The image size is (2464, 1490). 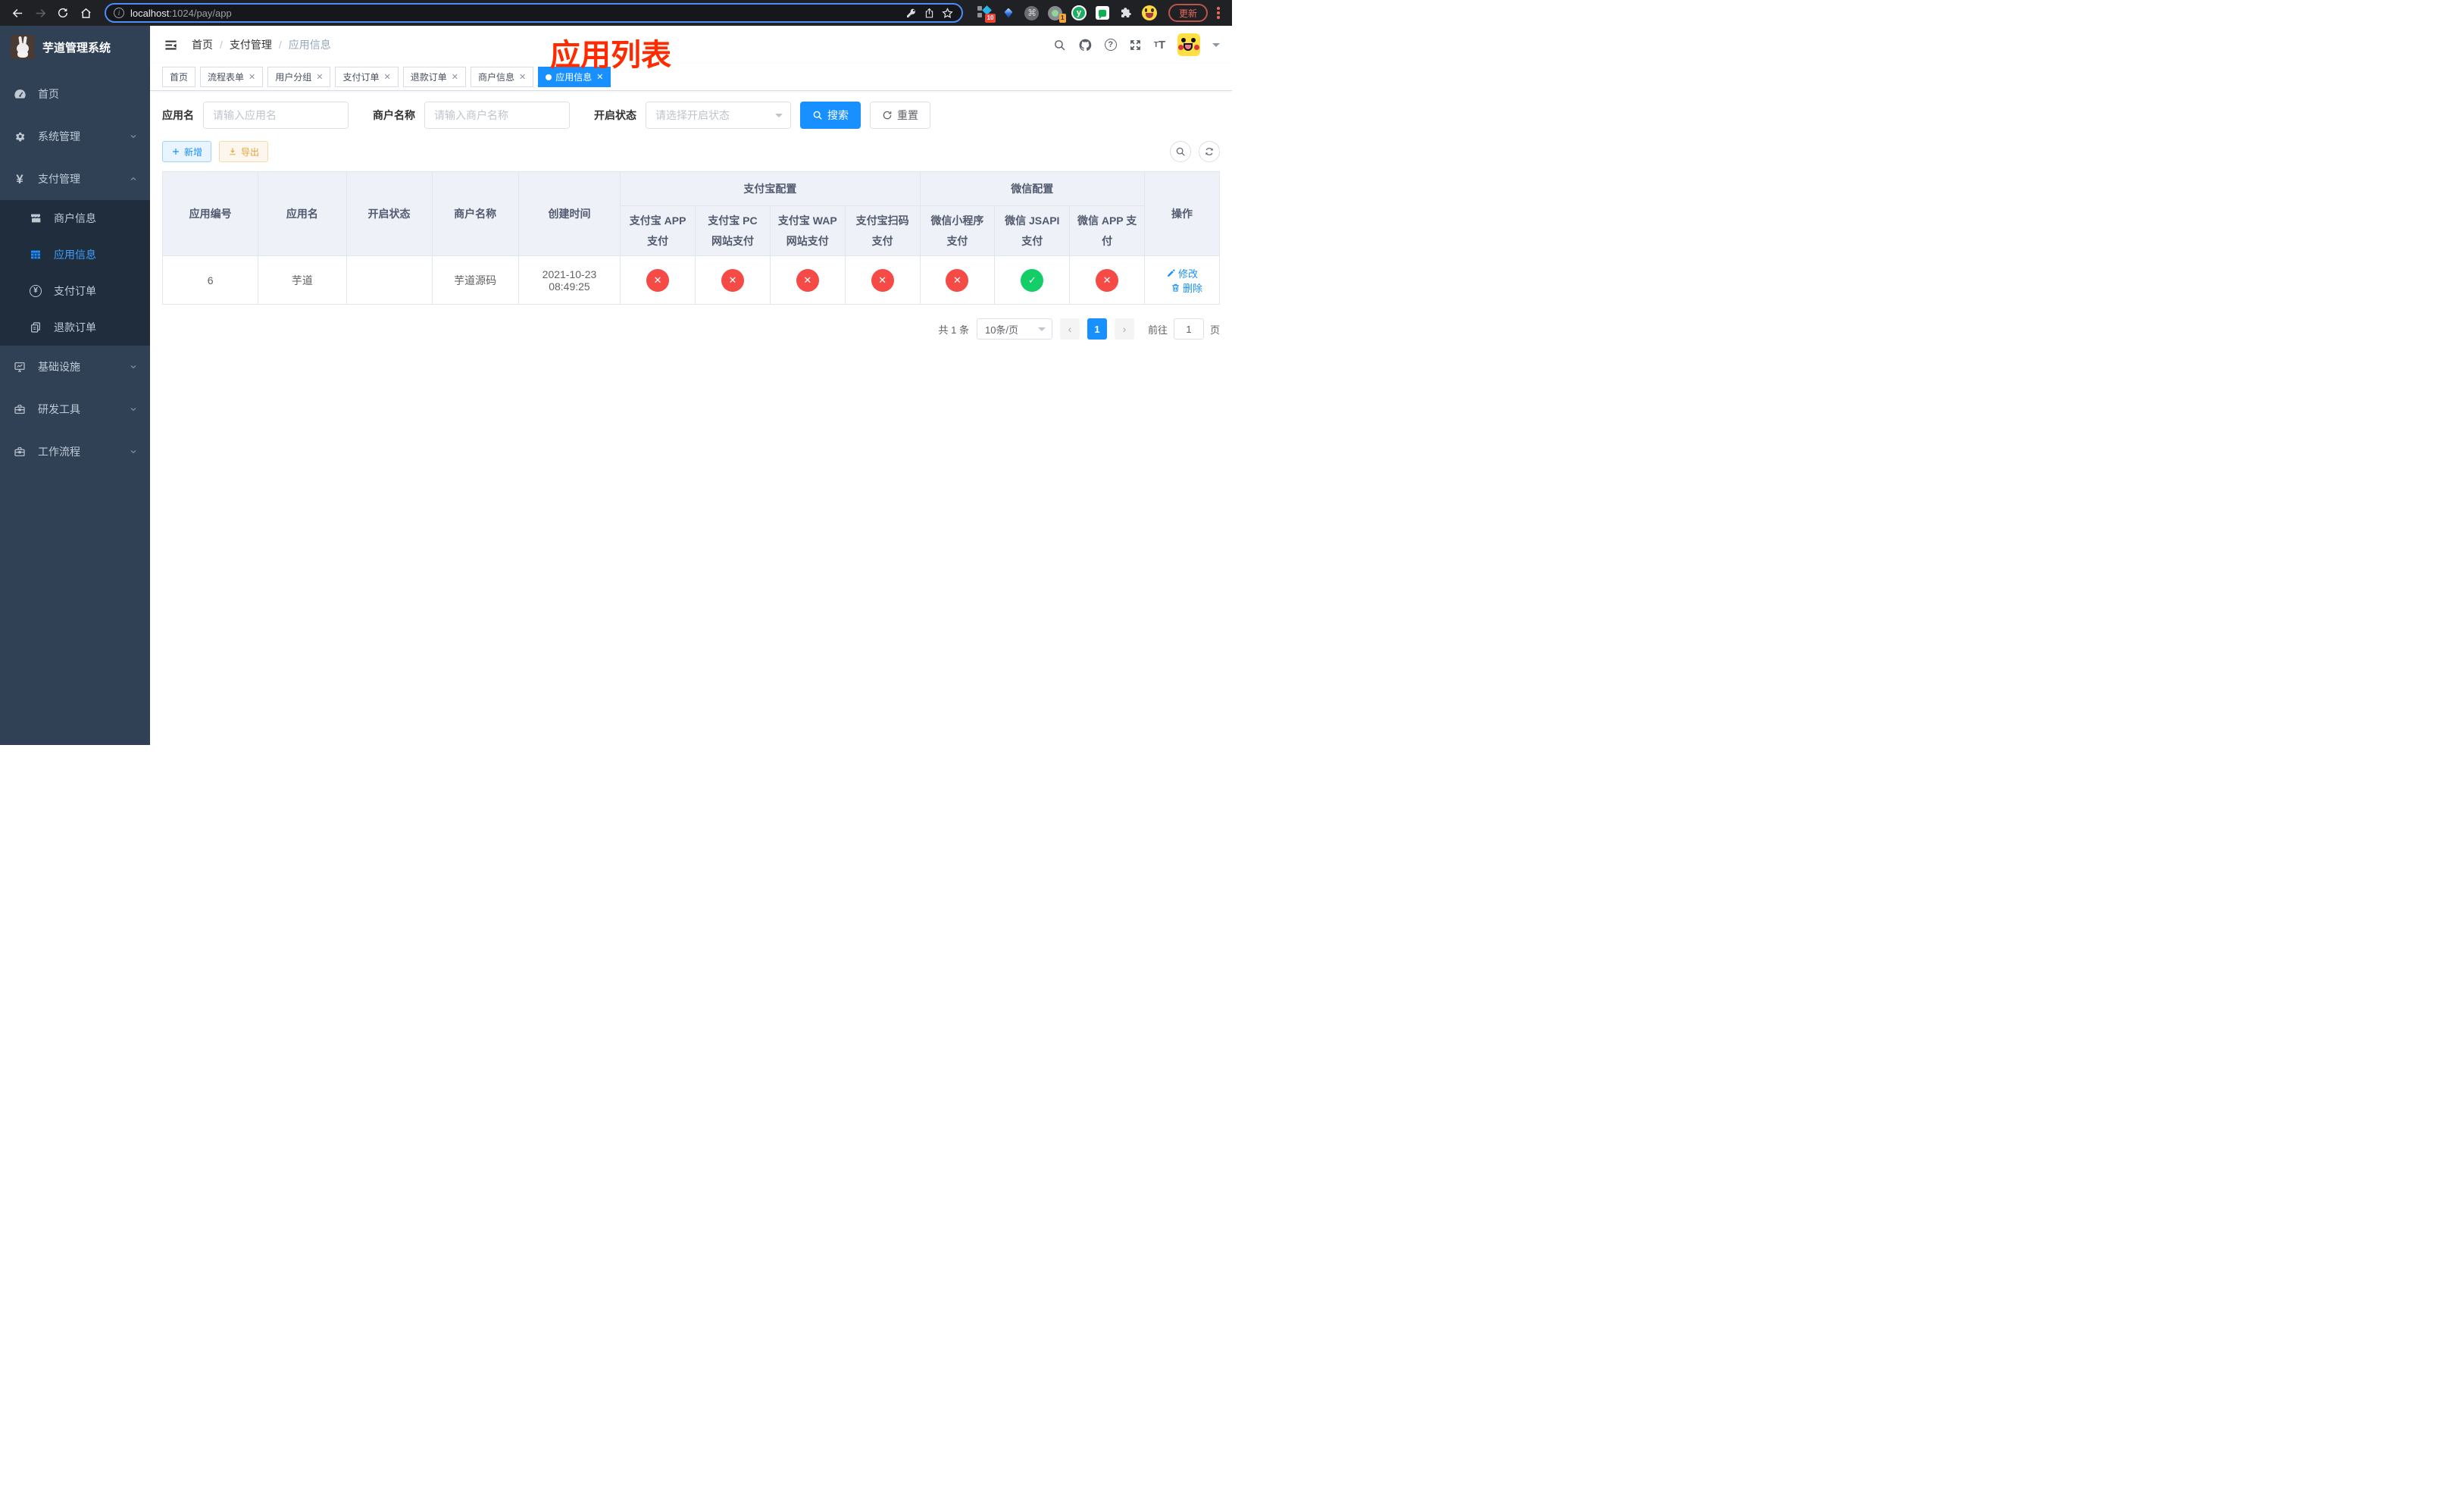 I want to click on tag-process-form: 流程表单 ✕, so click(x=232, y=77).